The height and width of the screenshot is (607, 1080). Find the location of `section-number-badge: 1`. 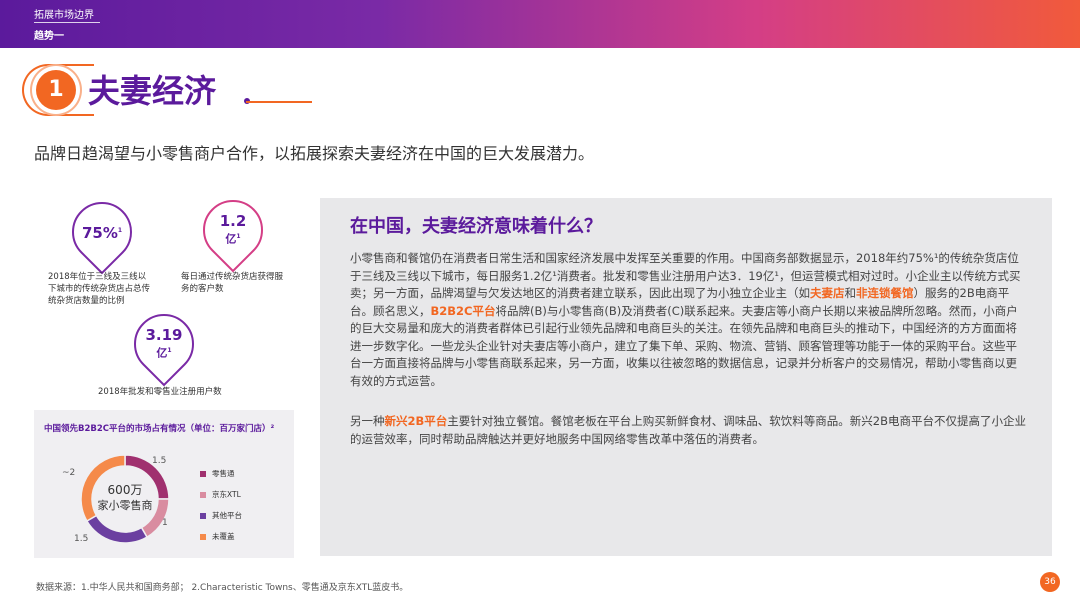

section-number-badge: 1 is located at coordinates (56, 90).